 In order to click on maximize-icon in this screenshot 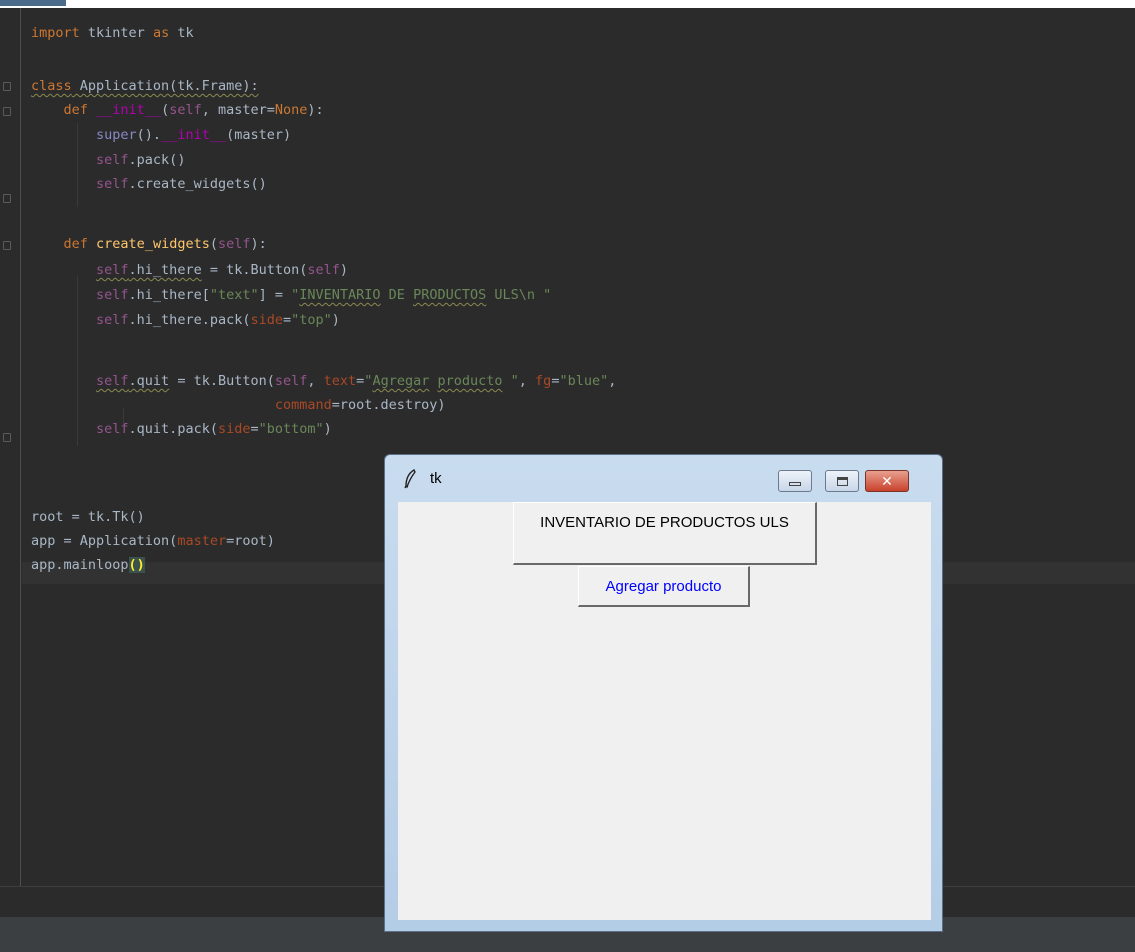, I will do `click(842, 481)`.